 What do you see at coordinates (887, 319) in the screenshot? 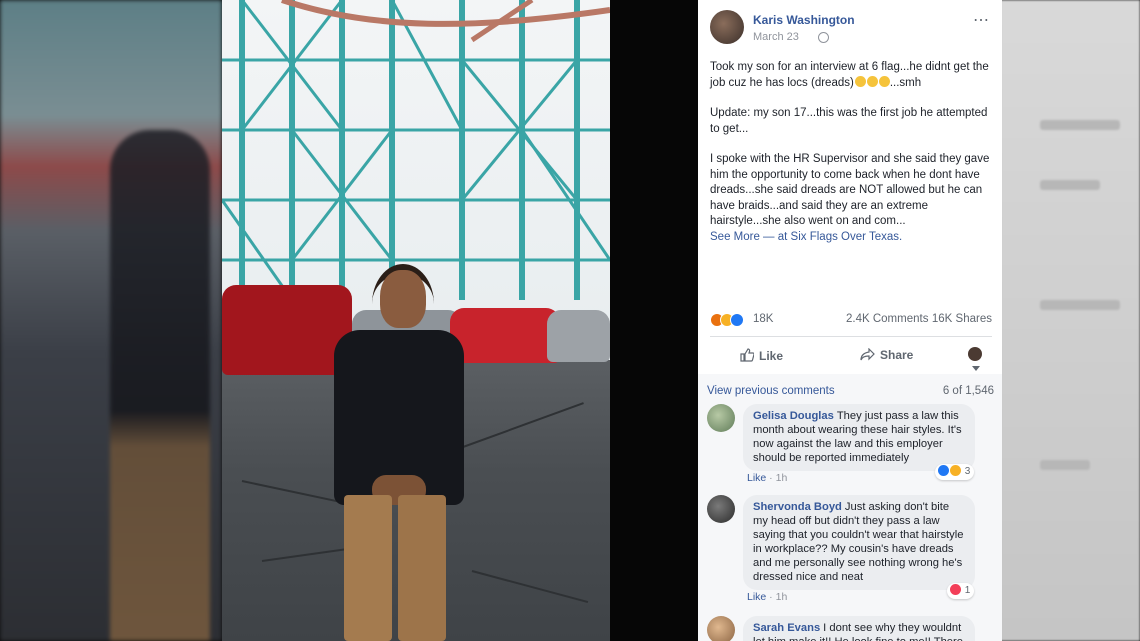
I see `comments-count: 2.4K Comments` at bounding box center [887, 319].